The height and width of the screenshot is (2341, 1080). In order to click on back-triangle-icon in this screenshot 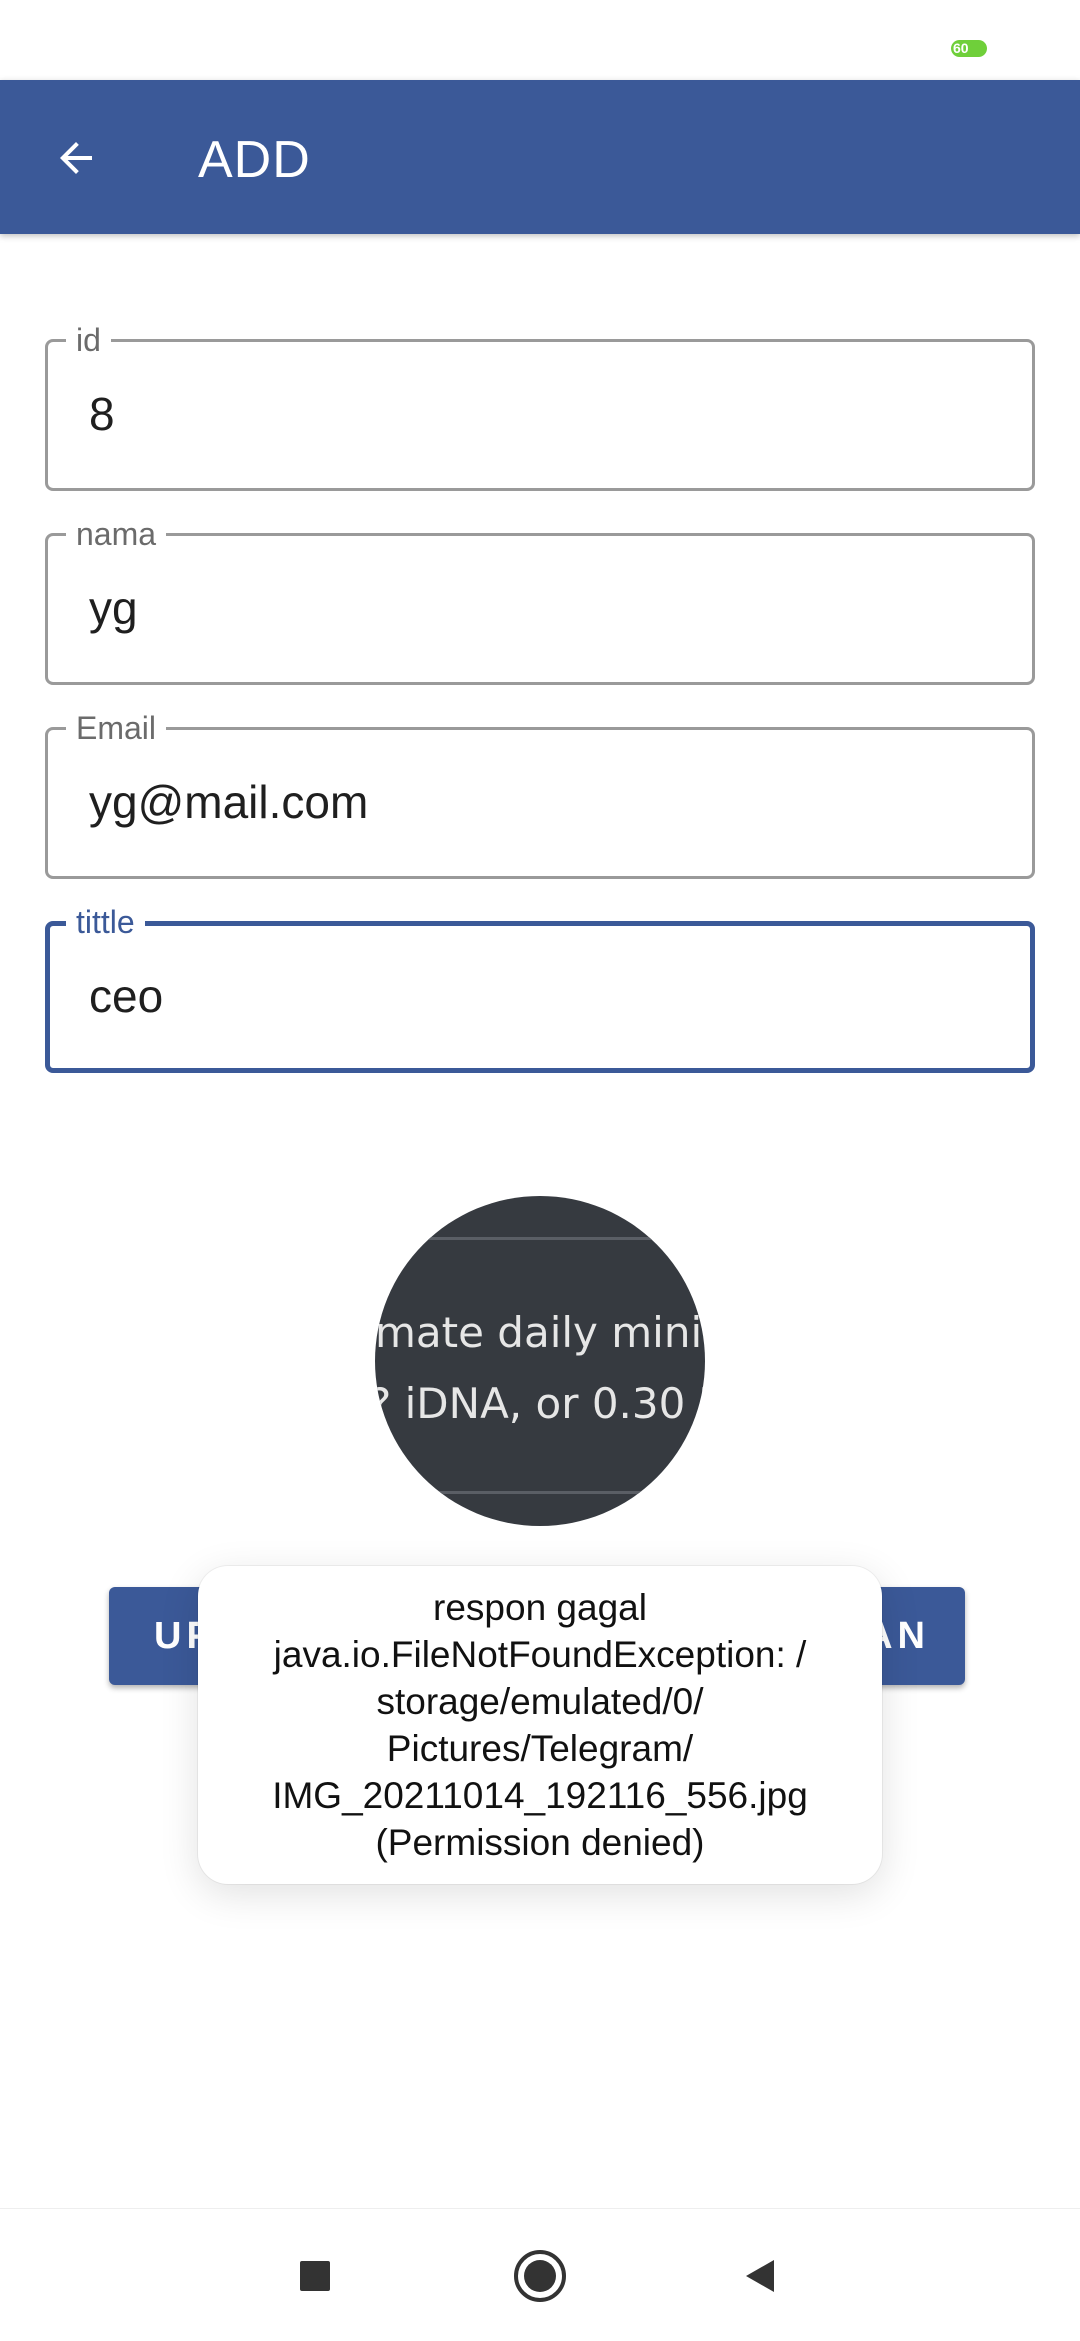, I will do `click(760, 2276)`.